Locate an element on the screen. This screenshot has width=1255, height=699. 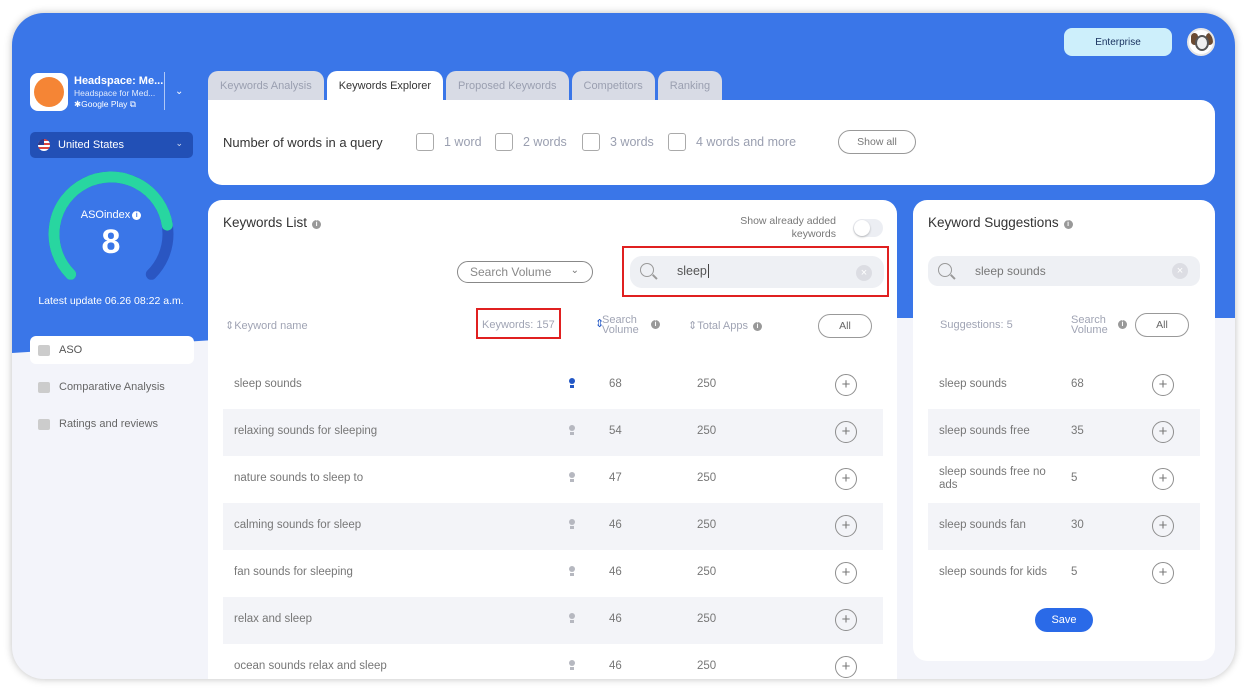
tab-ranking: Ranking is located at coordinates (690, 86).